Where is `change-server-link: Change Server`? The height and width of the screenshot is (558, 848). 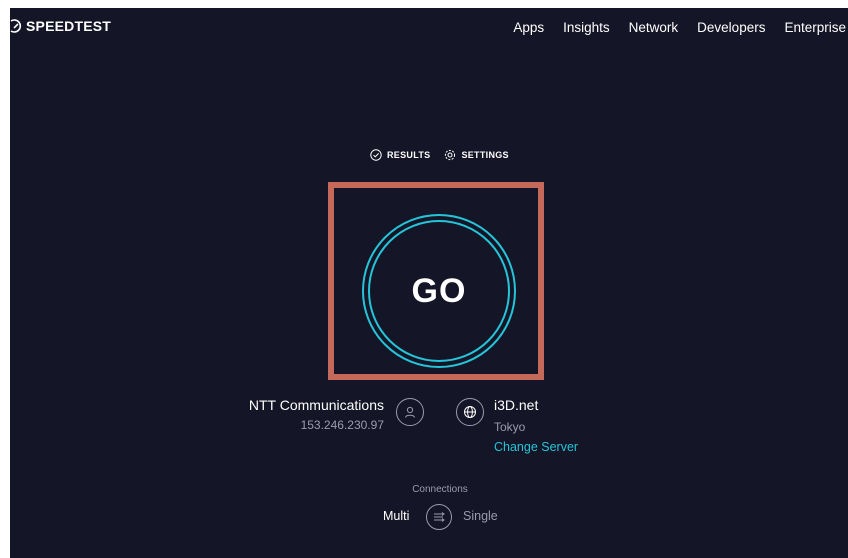 change-server-link: Change Server is located at coordinates (536, 447).